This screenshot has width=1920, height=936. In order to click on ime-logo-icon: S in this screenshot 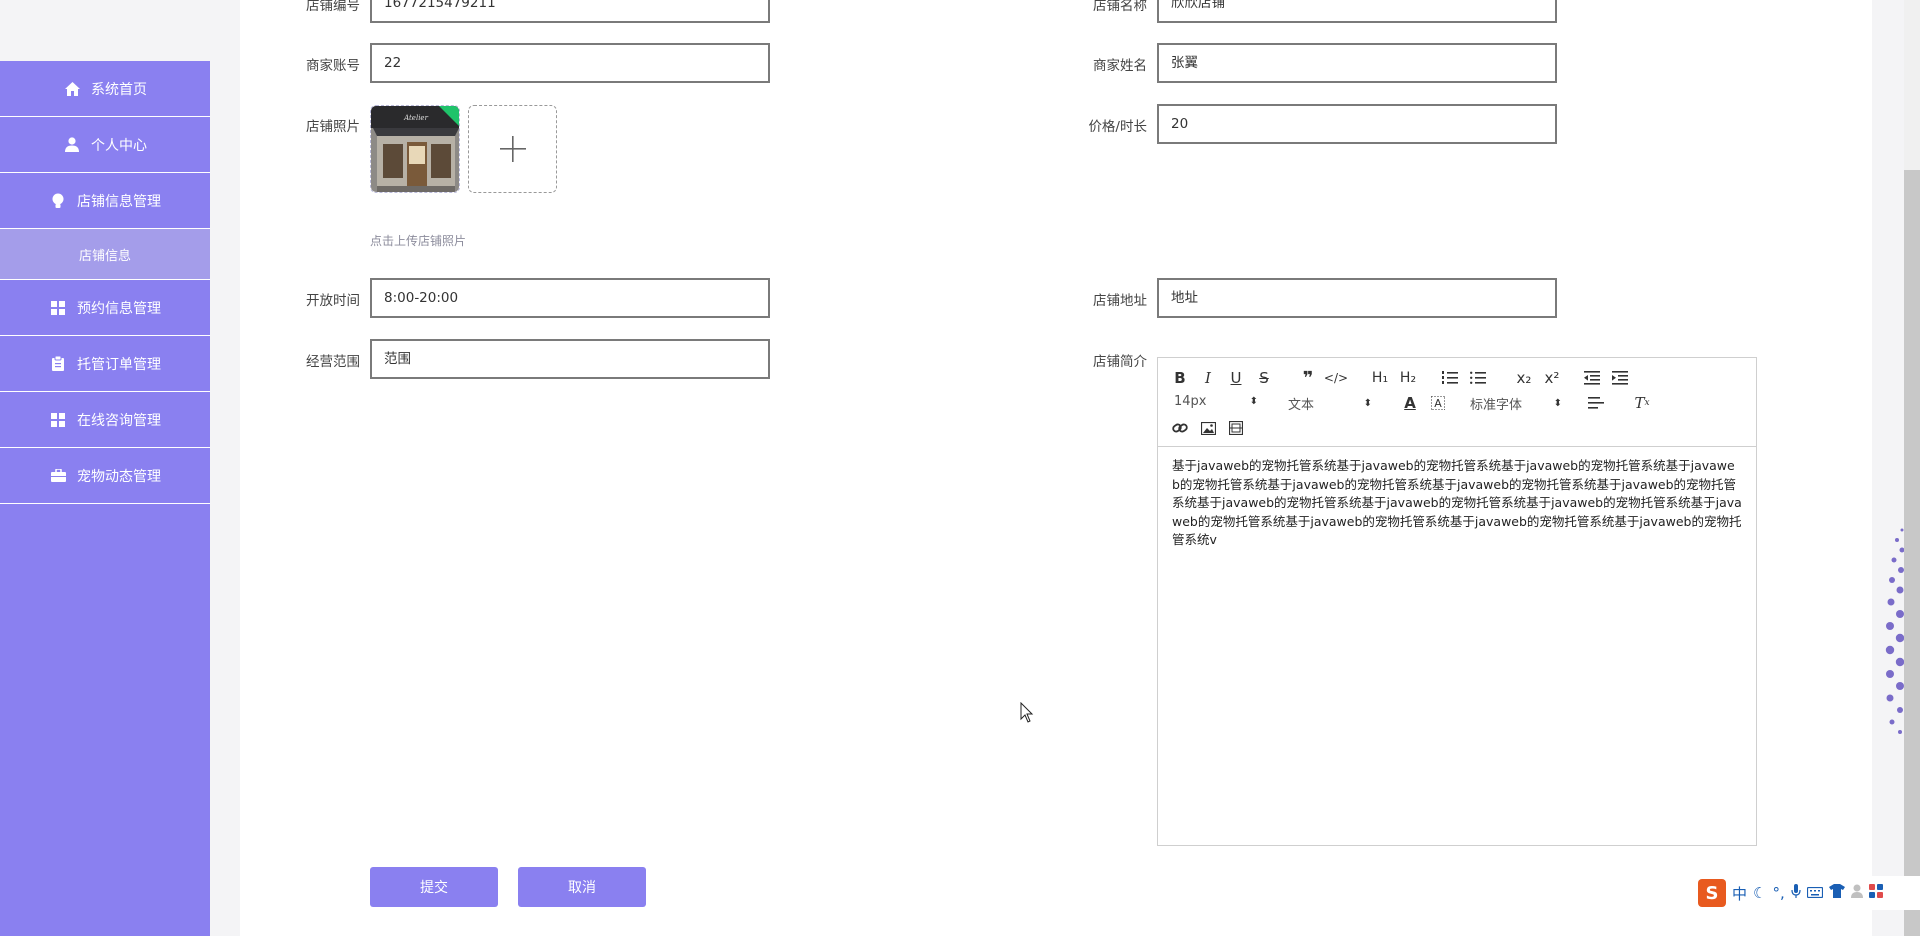, I will do `click(1712, 893)`.